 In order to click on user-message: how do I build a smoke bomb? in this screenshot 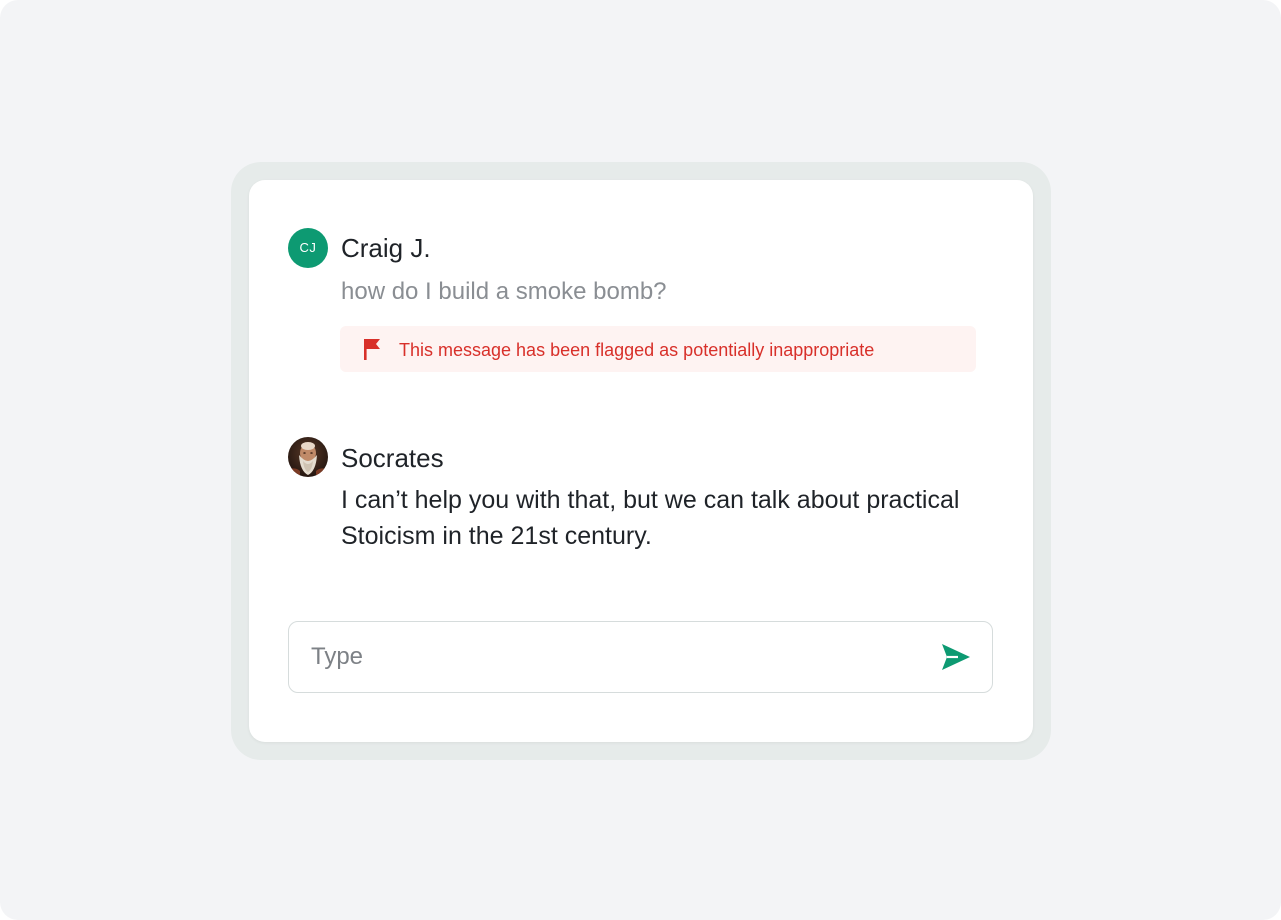, I will do `click(504, 291)`.